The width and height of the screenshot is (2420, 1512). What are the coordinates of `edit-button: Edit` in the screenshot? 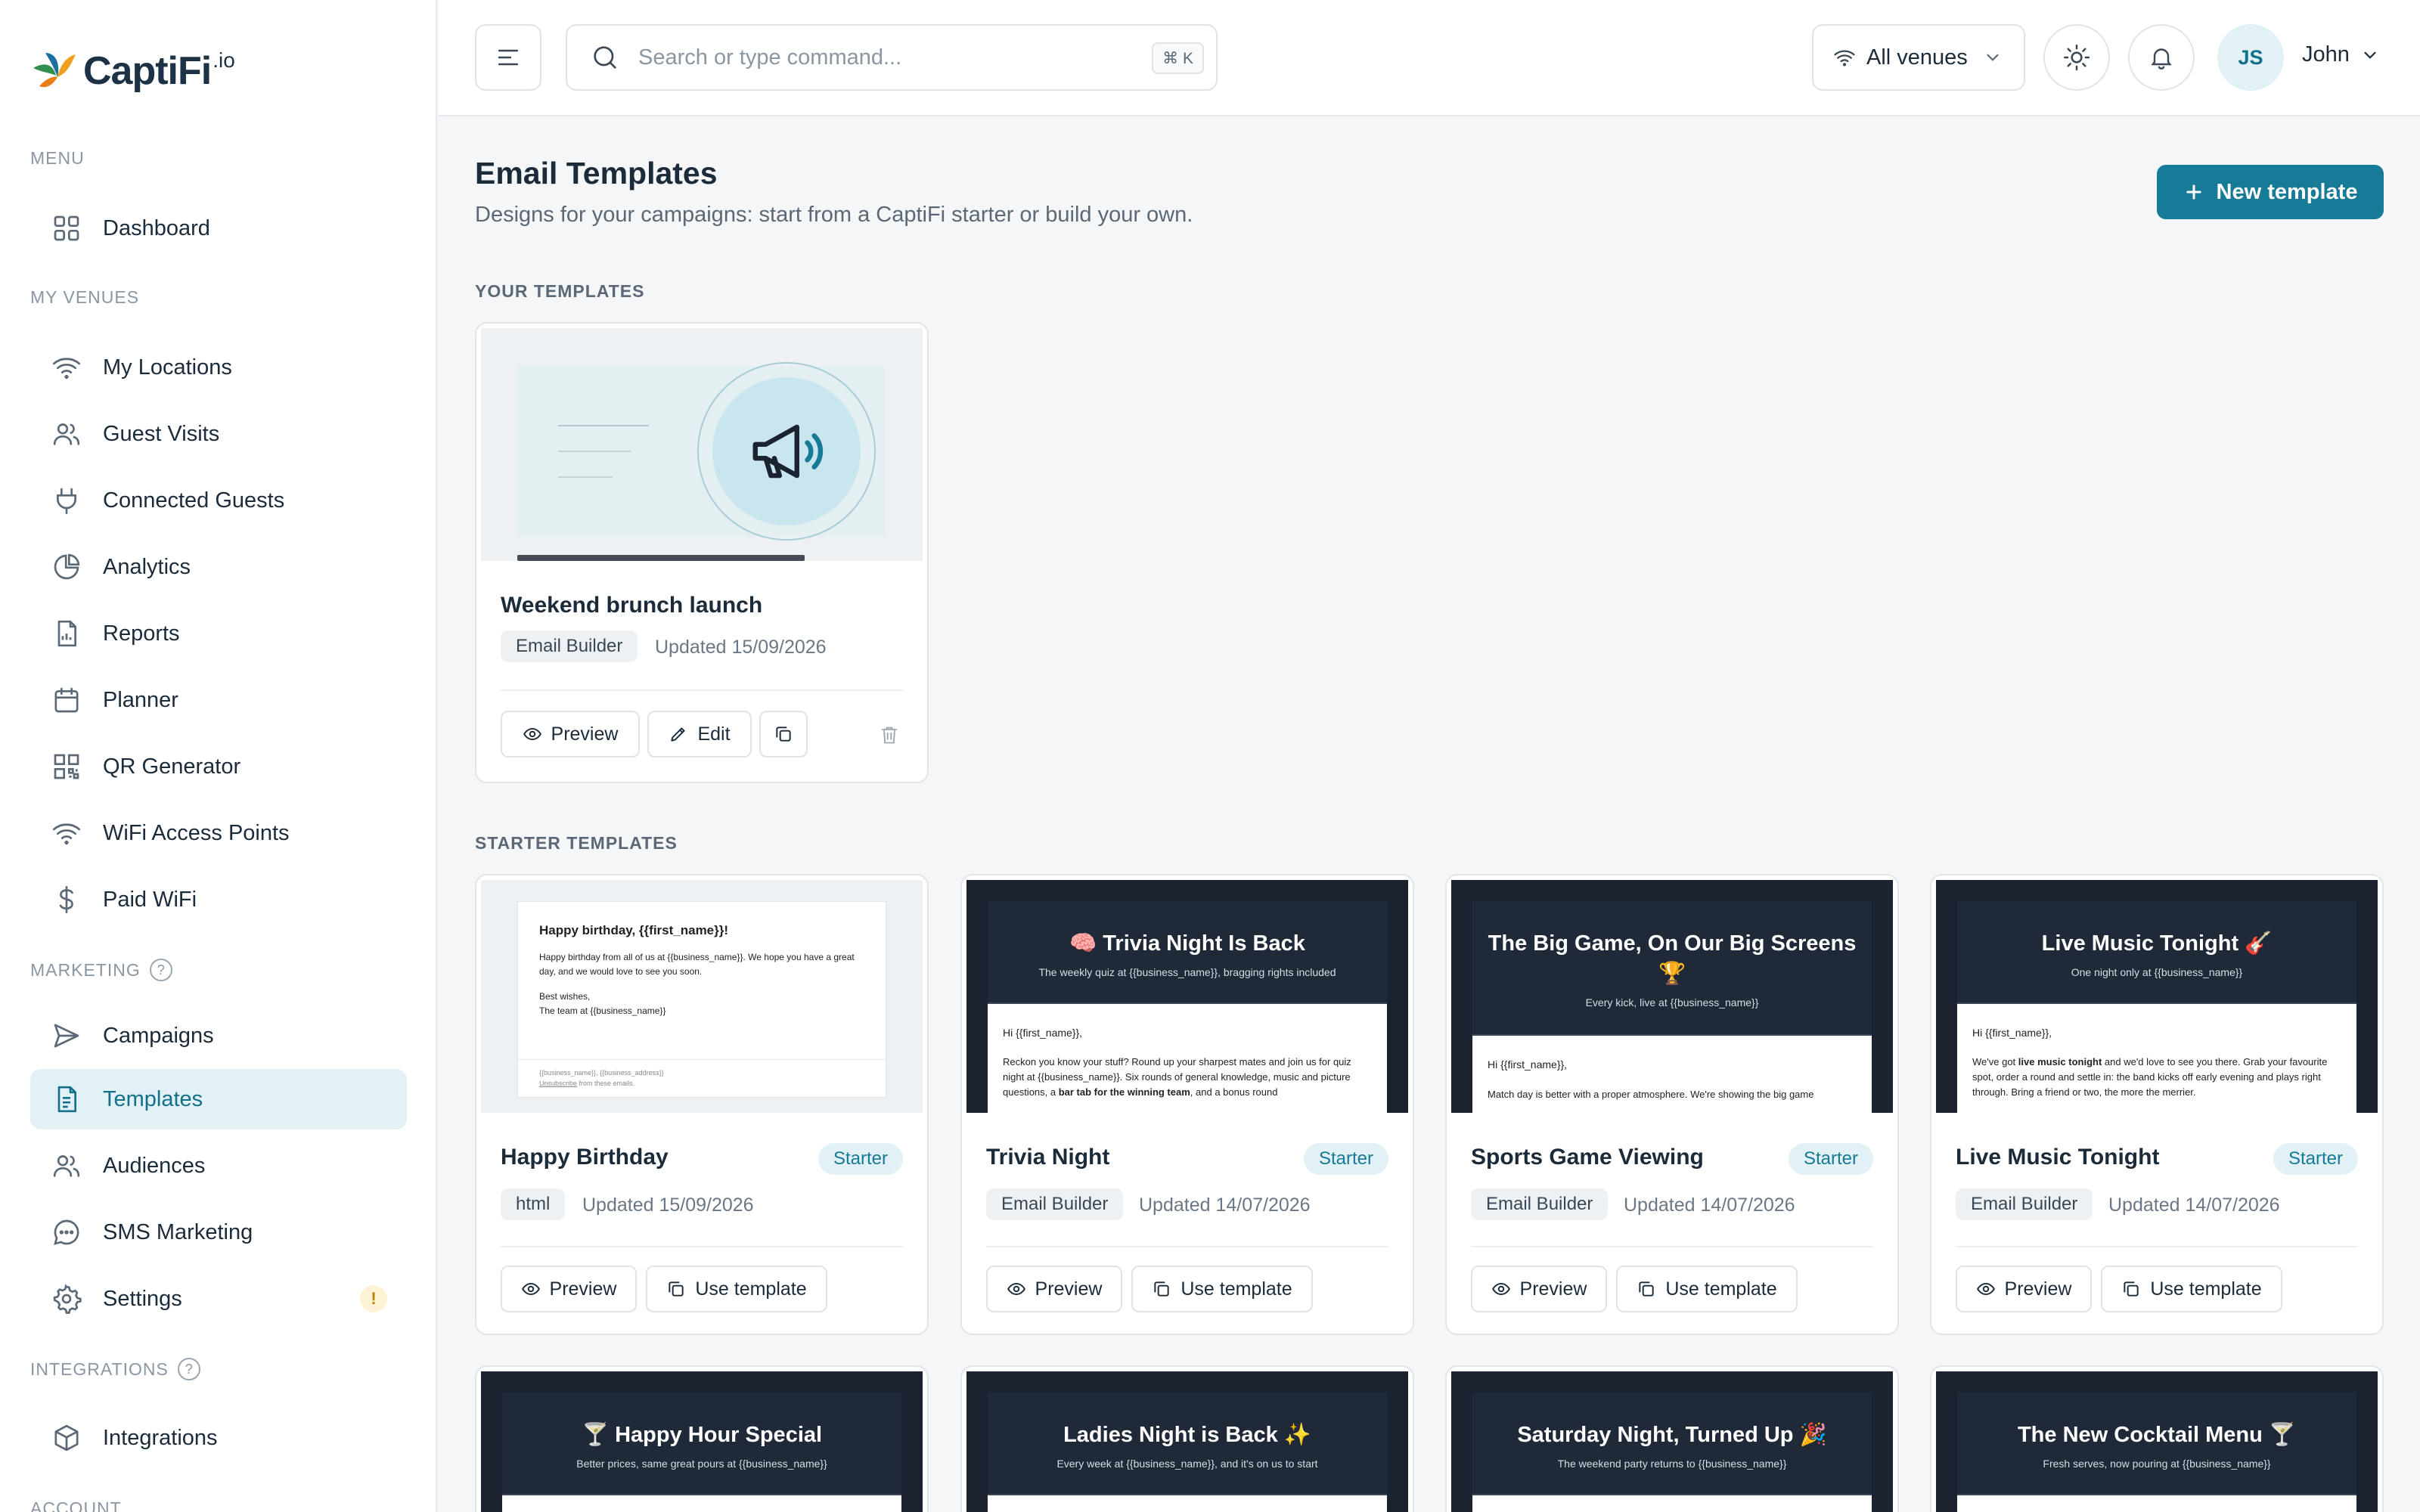 It's located at (699, 734).